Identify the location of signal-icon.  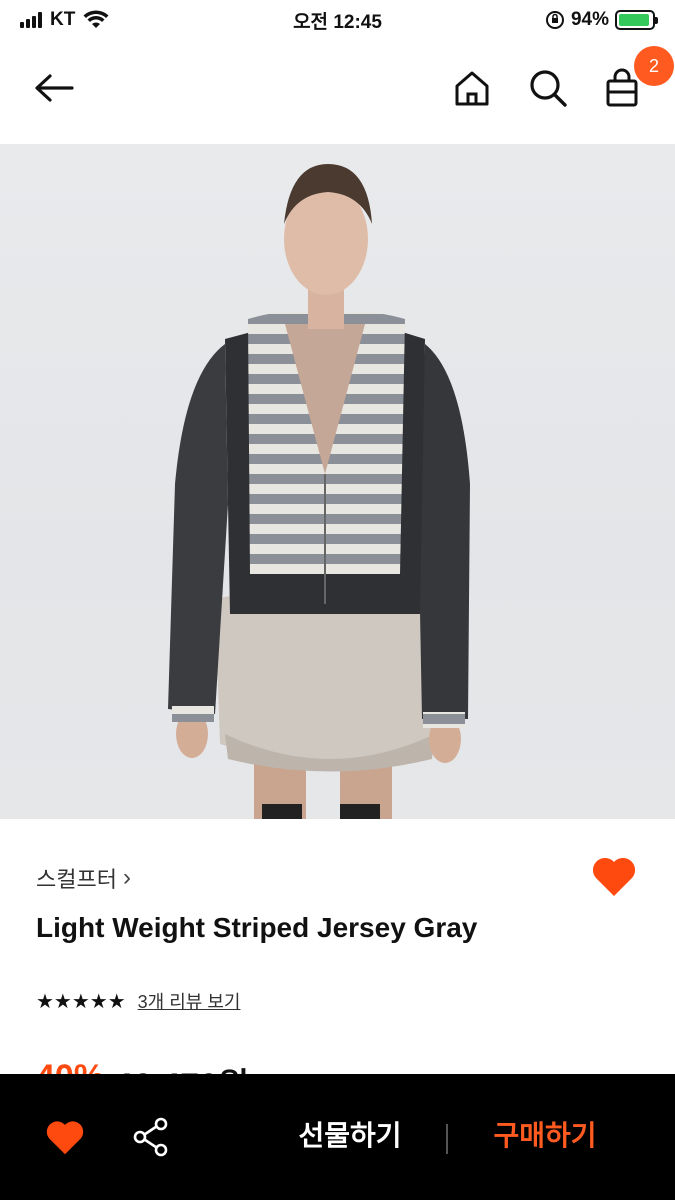
(31, 20).